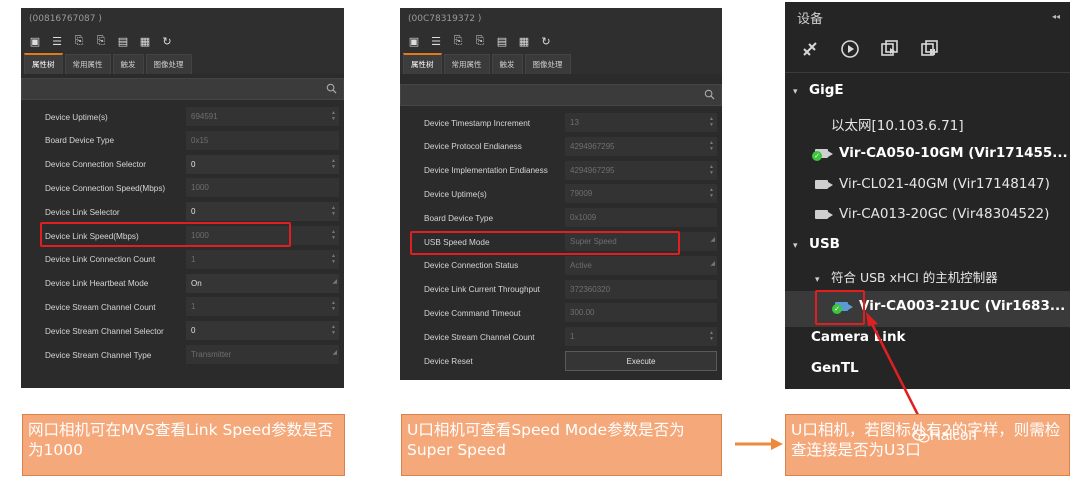 This screenshot has width=1080, height=489. What do you see at coordinates (914, 277) in the screenshot?
I see `controller-label: 符合 USB xHCI 的主机控制器` at bounding box center [914, 277].